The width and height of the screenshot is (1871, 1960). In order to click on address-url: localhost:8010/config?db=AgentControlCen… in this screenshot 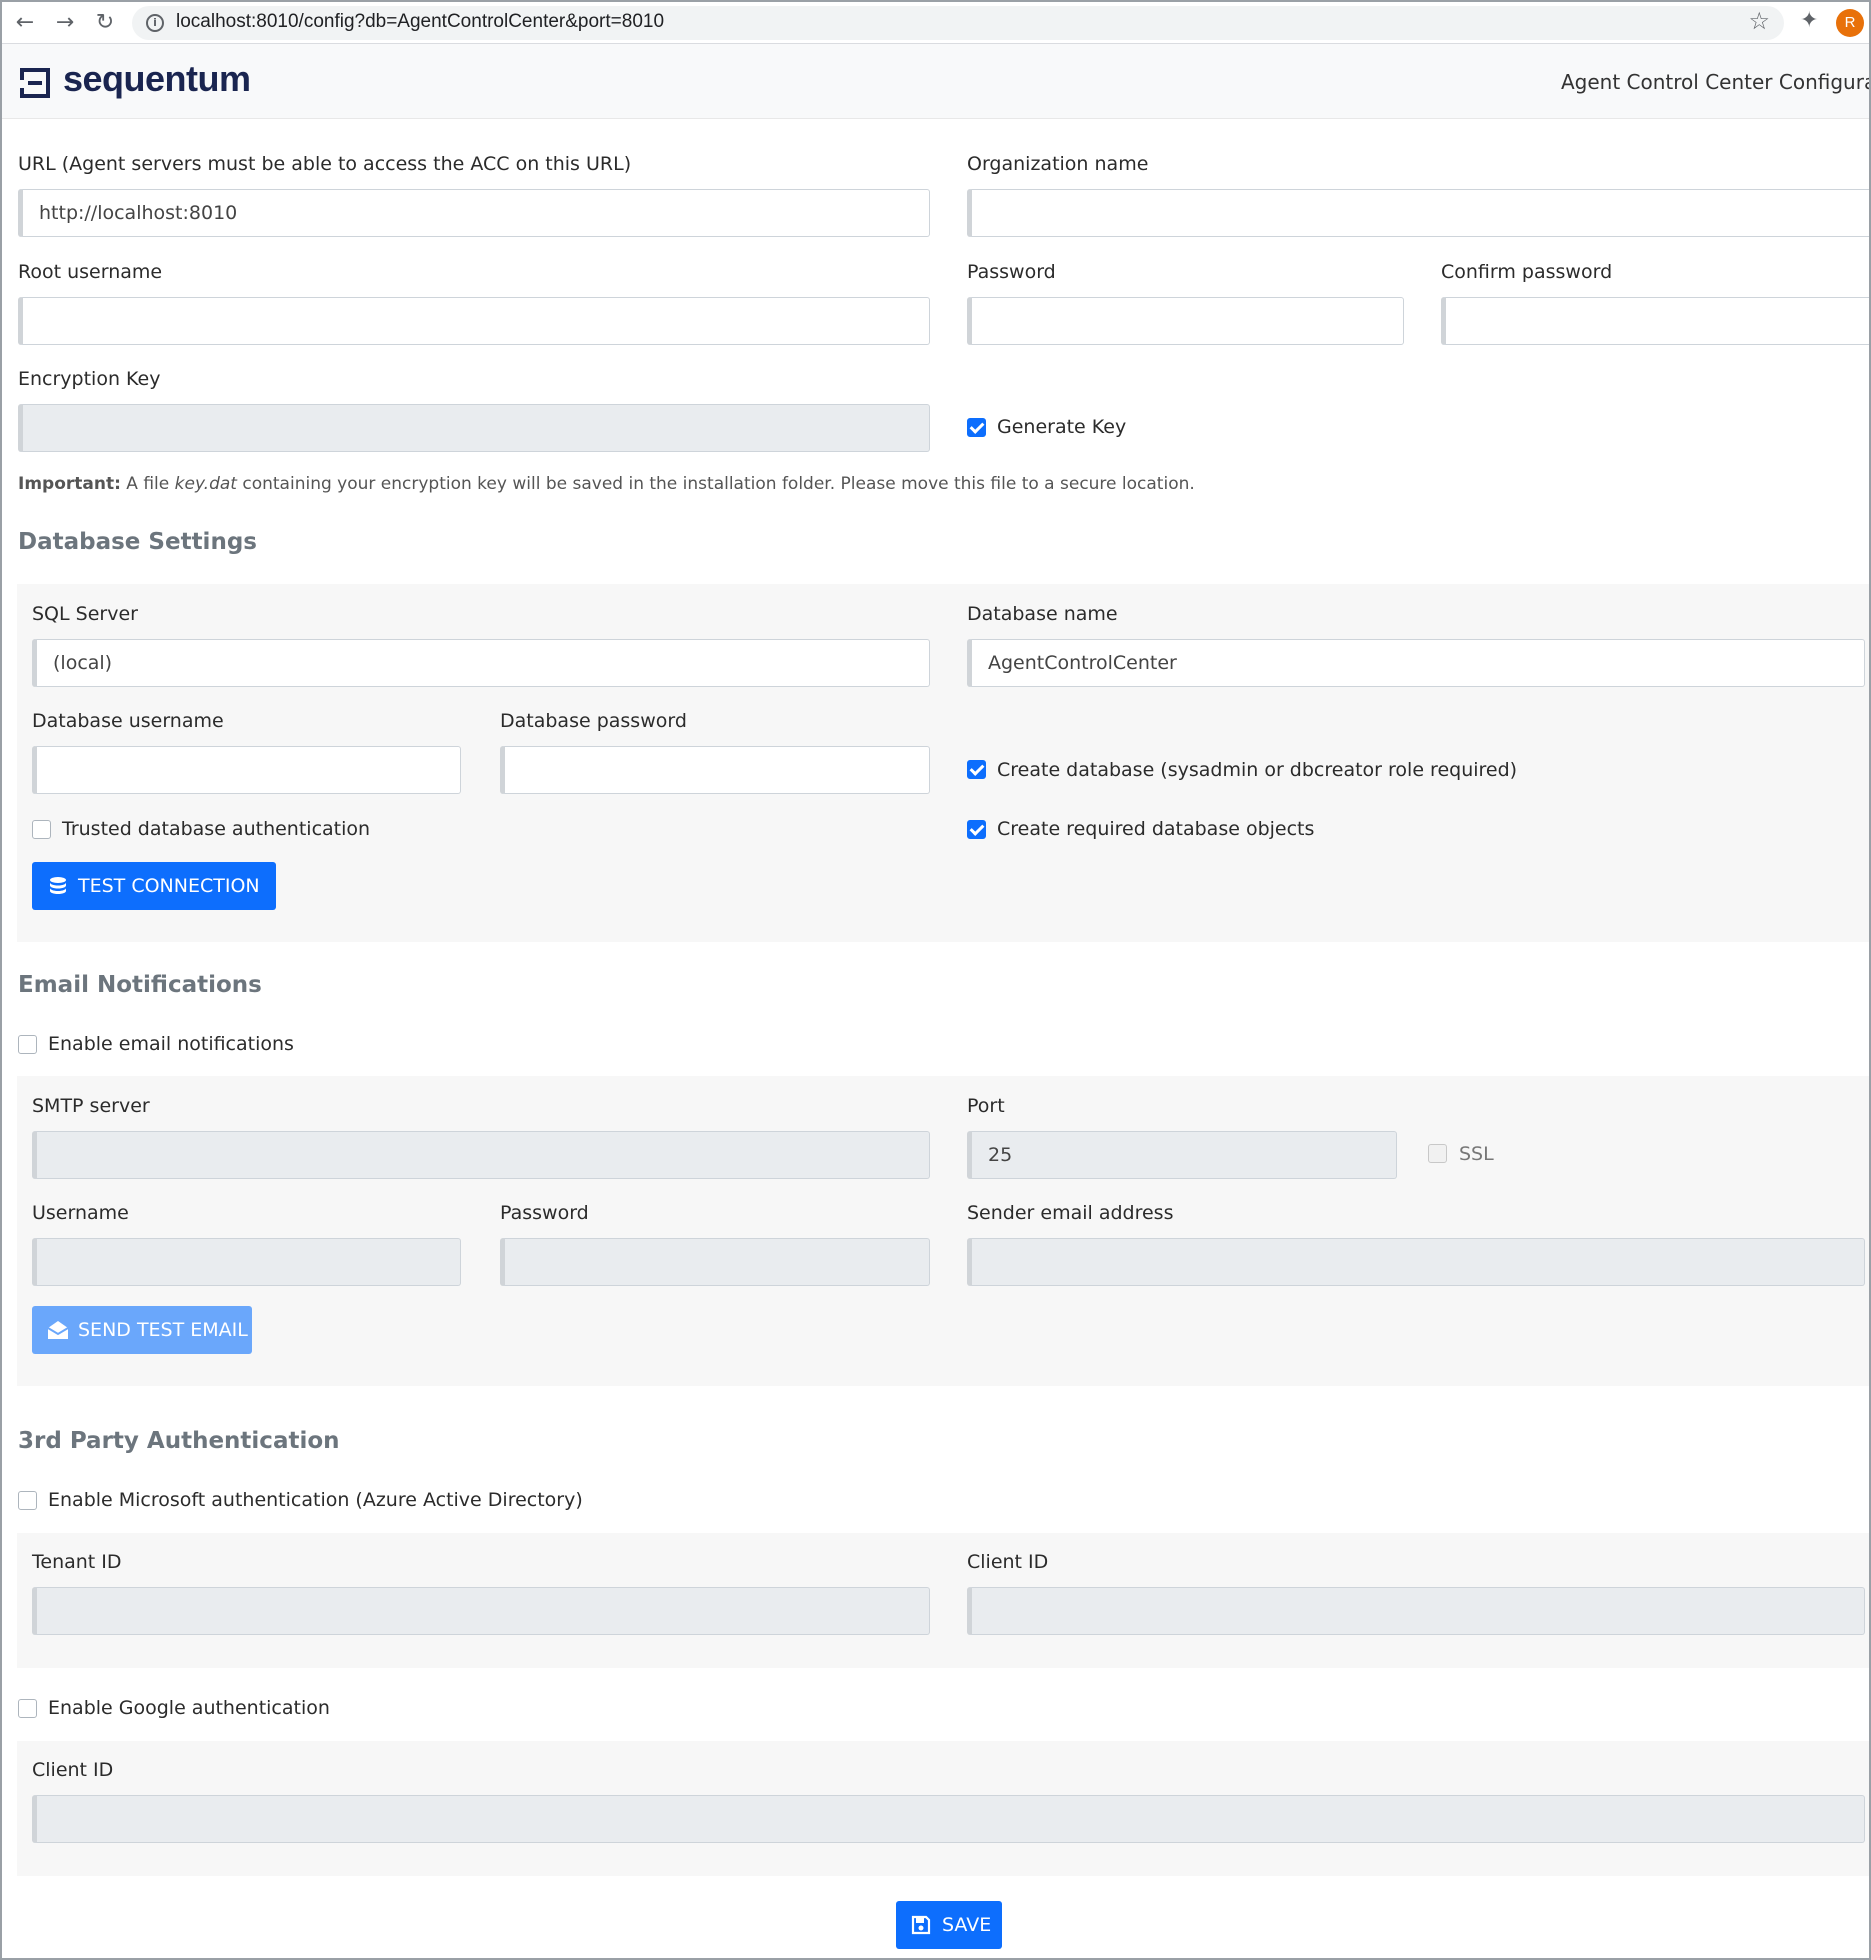, I will do `click(420, 21)`.